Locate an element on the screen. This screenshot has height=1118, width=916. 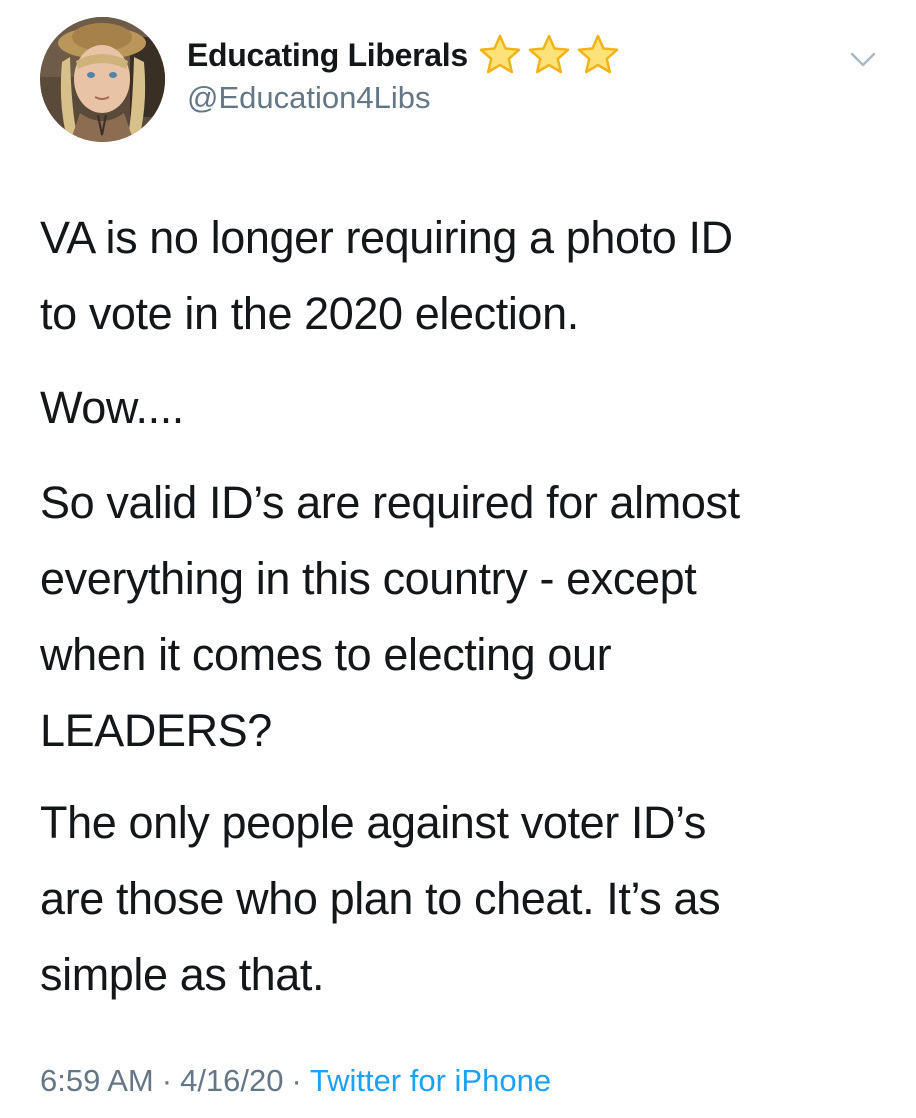
tweet-line: LEADERS? is located at coordinates (156, 730).